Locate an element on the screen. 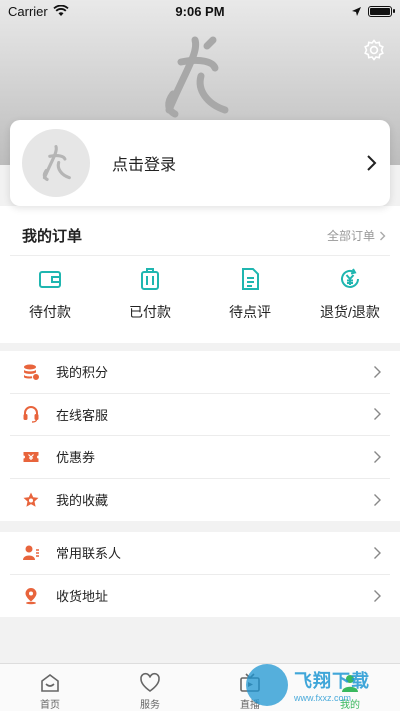 This screenshot has width=400, height=711. order-pending-payment: 待付款 is located at coordinates (50, 294).